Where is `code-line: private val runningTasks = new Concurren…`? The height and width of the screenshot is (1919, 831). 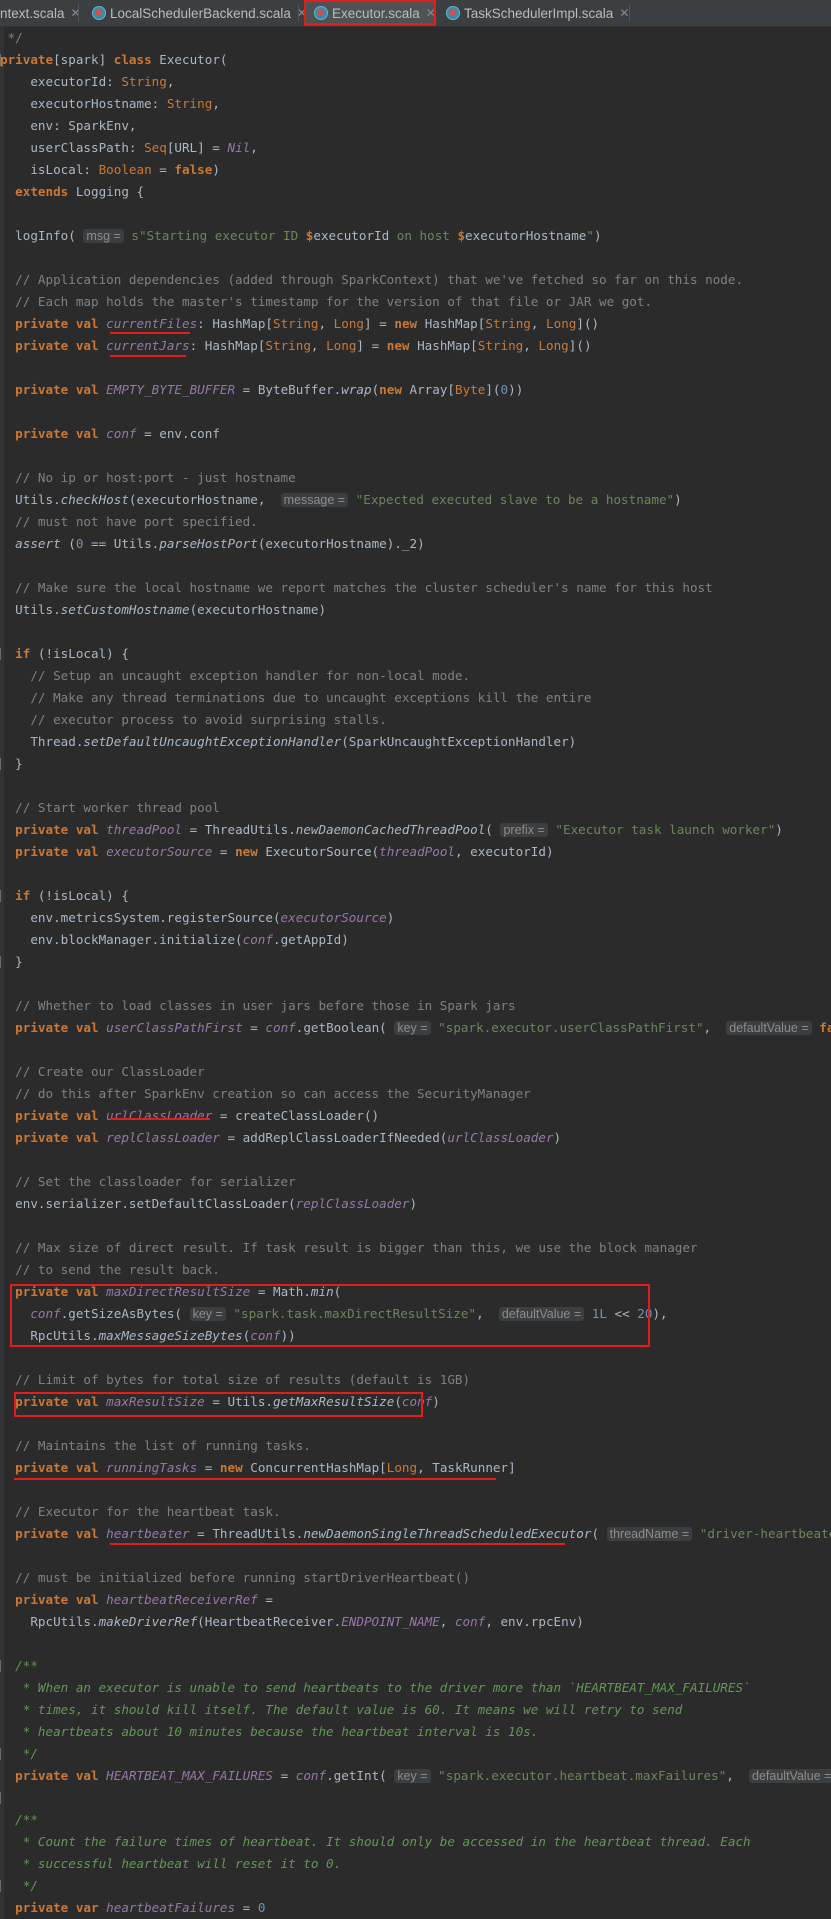
code-line: private val runningTasks = new Concurren… is located at coordinates (257, 1468).